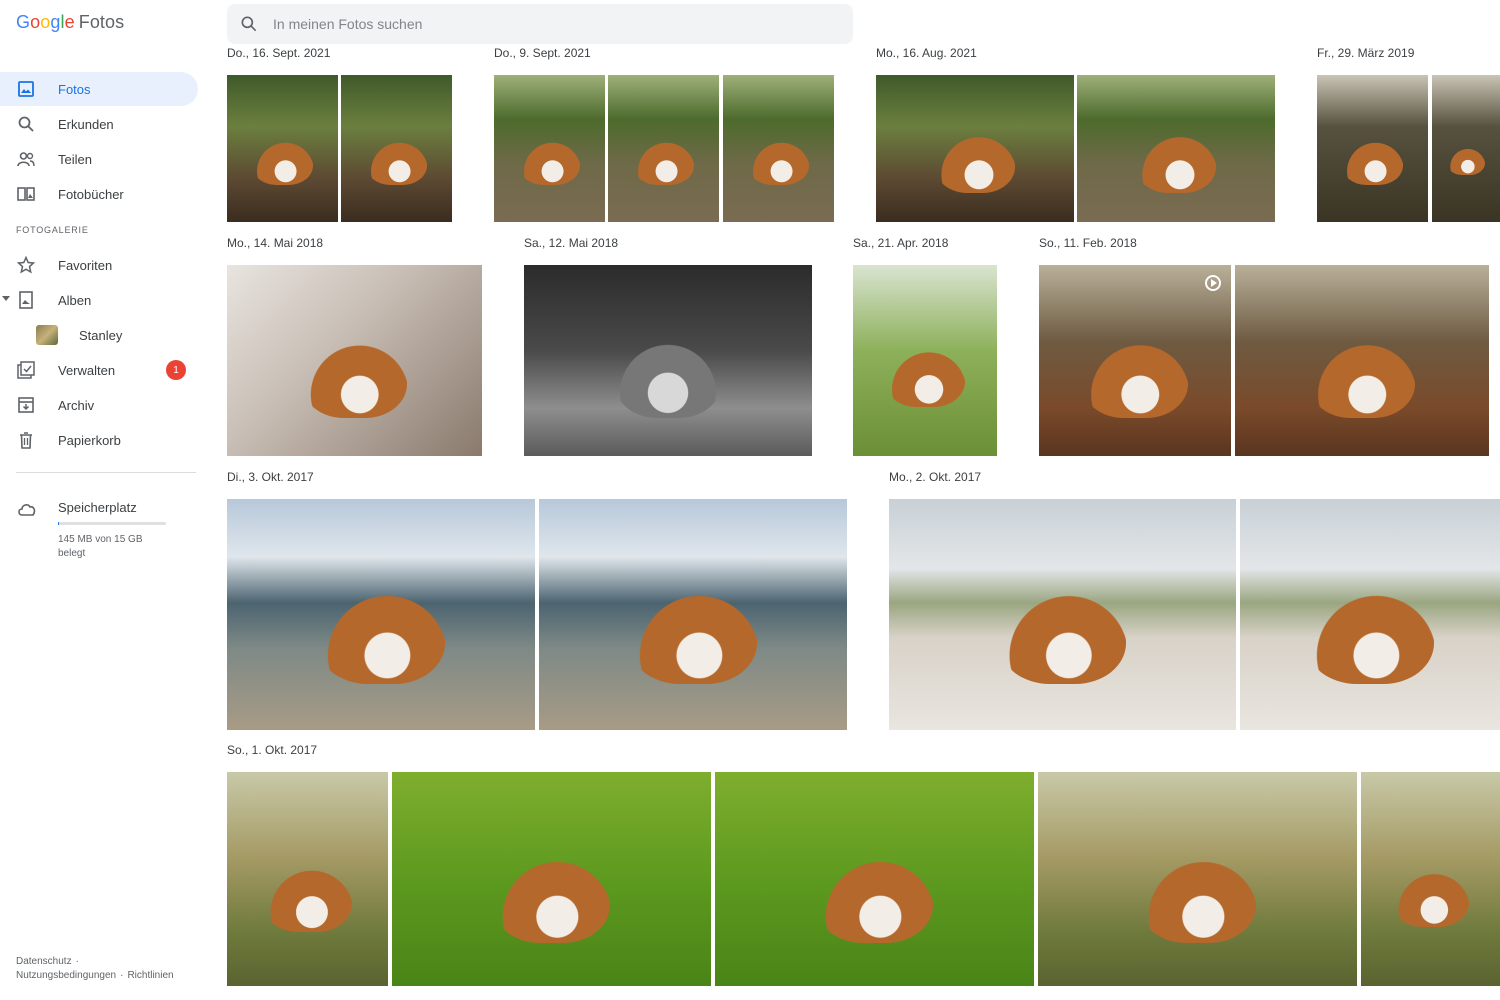 This screenshot has width=1500, height=1000. Describe the element at coordinates (74, 89) in the screenshot. I see `sidebar-item-label: Fotos` at that location.